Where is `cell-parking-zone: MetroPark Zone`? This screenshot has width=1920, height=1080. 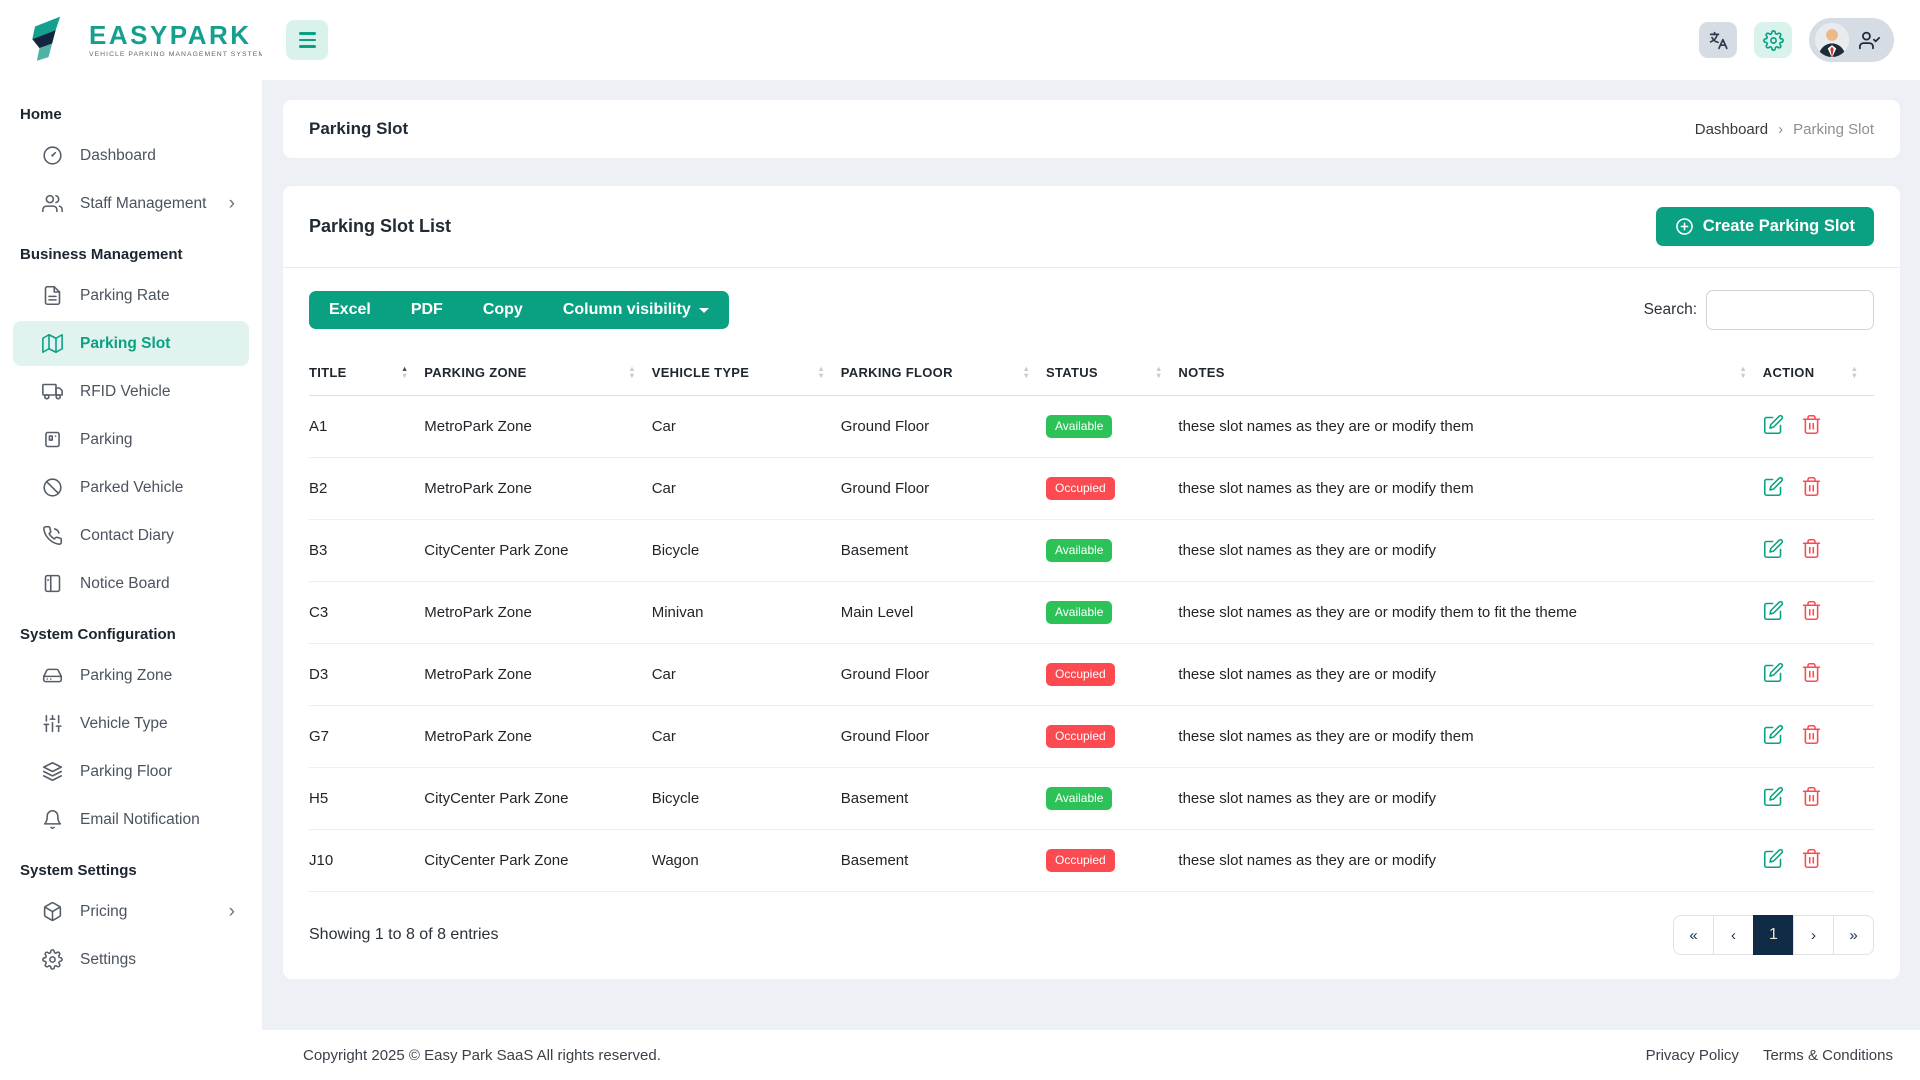
cell-parking-zone: MetroPark Zone is located at coordinates (538, 426).